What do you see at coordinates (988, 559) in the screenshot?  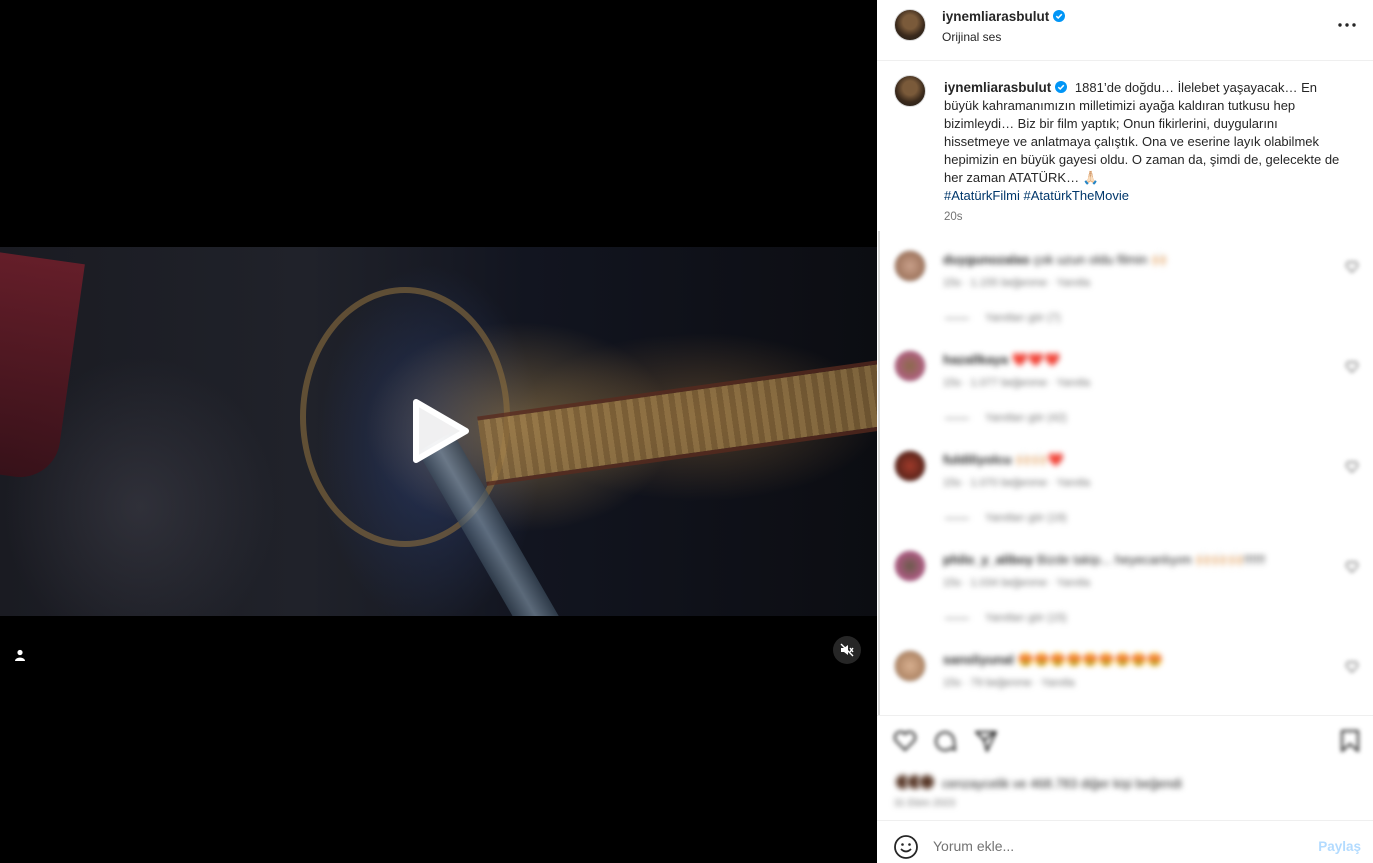 I see `commenter-username: philo_y_aliboy` at bounding box center [988, 559].